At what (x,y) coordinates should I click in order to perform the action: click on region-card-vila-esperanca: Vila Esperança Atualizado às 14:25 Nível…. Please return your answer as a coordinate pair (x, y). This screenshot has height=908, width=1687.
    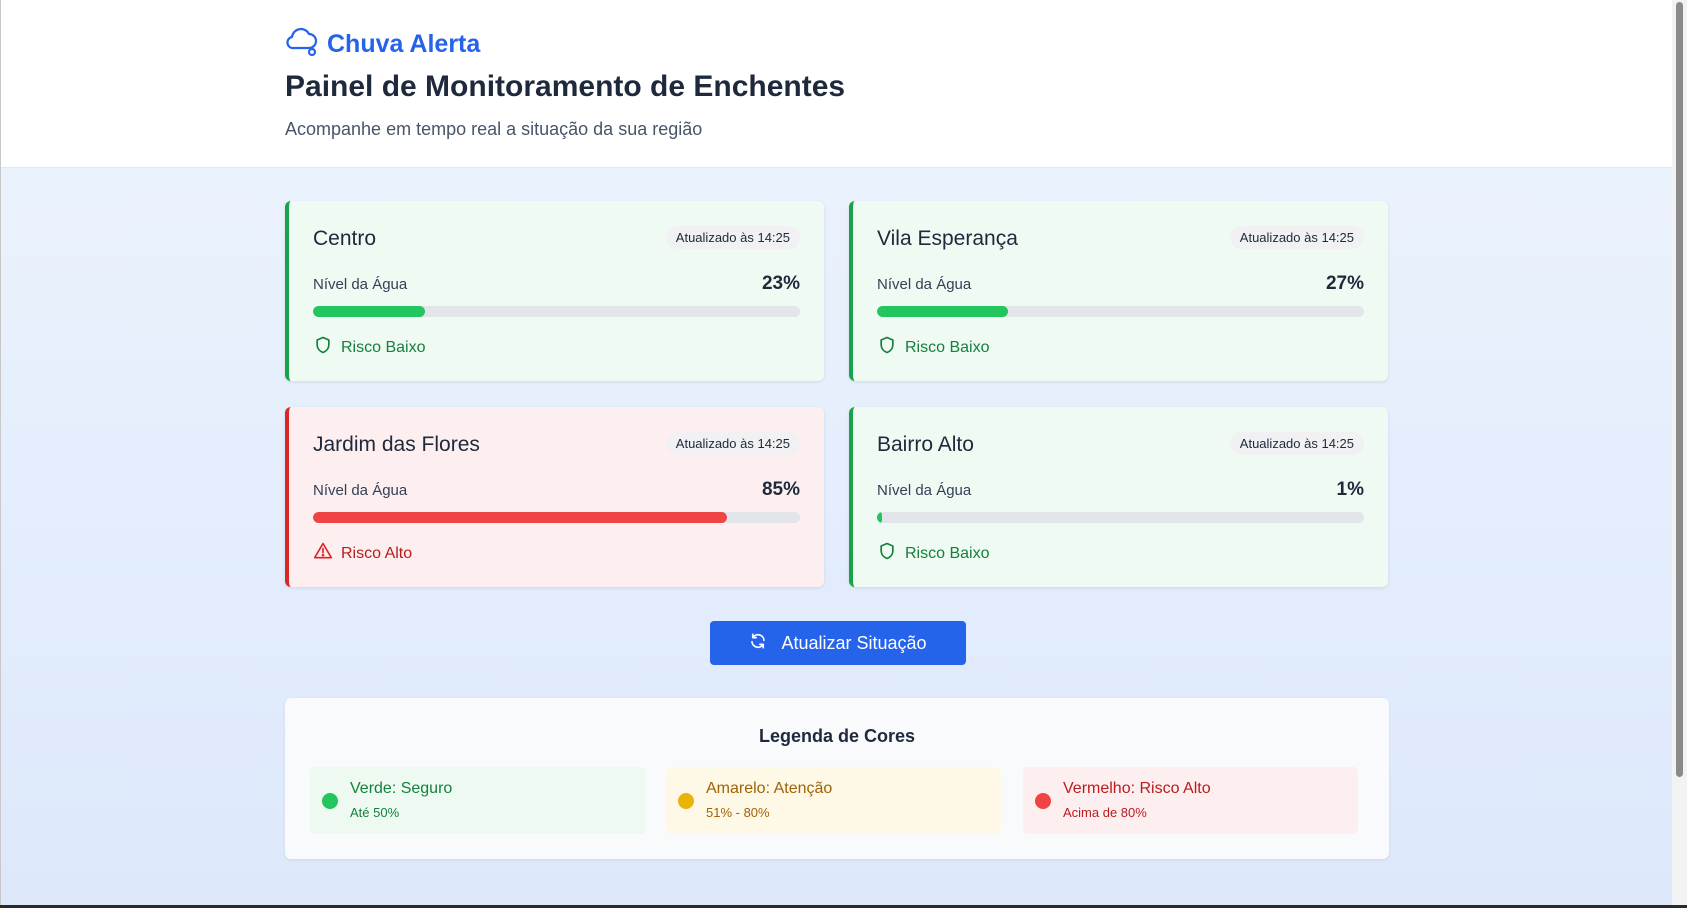
    Looking at the image, I should click on (1118, 291).